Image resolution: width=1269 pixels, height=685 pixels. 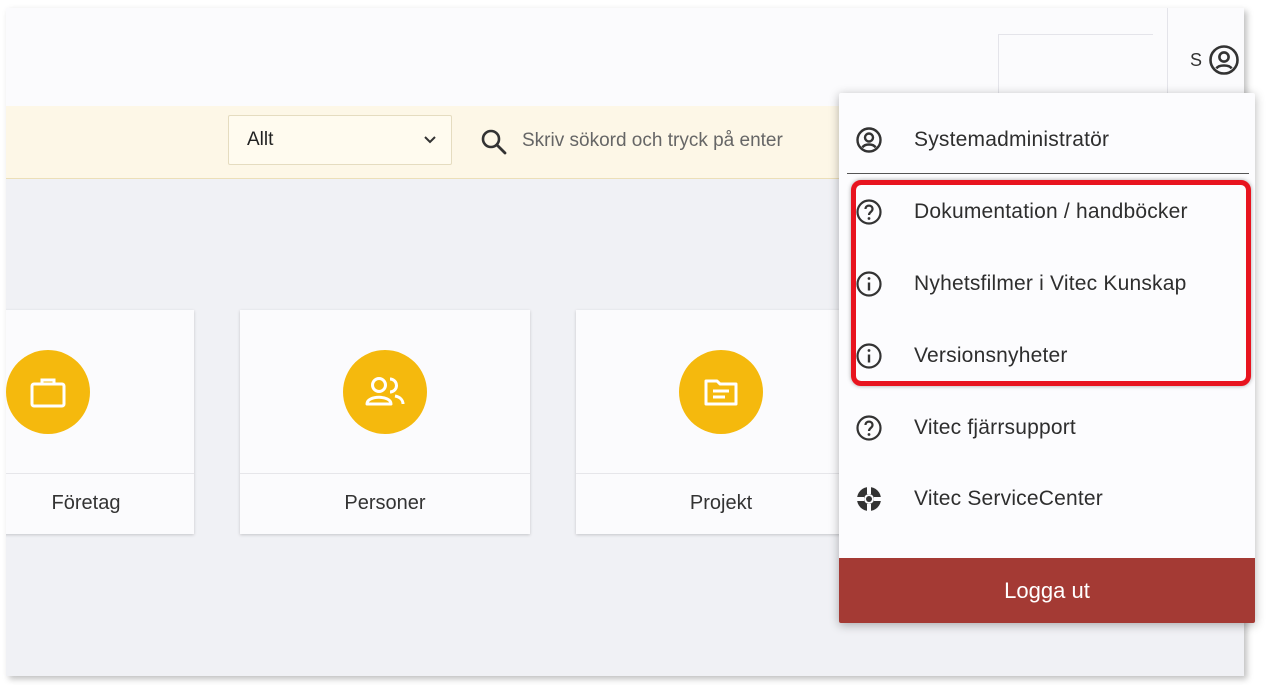 I want to click on menu-item-systemadministrator: Systemadministratör, so click(x=1047, y=140).